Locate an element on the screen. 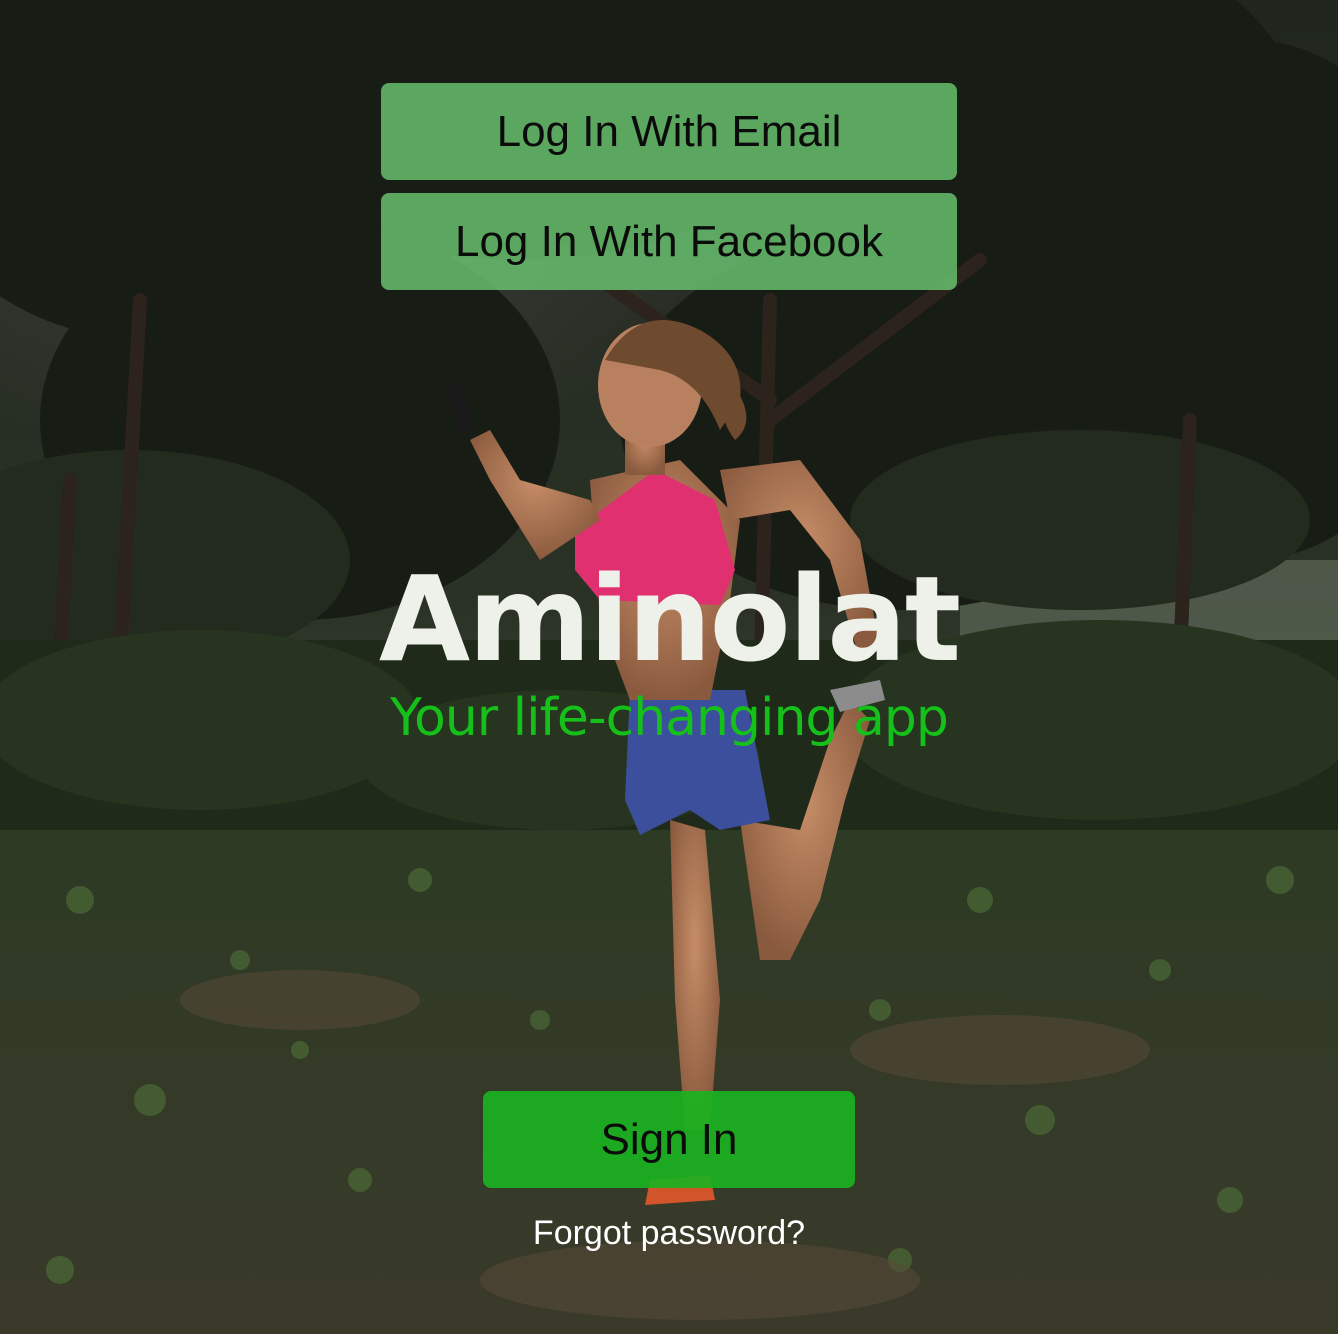 The height and width of the screenshot is (1334, 1338). sign-in-label: Sign In is located at coordinates (669, 1139).